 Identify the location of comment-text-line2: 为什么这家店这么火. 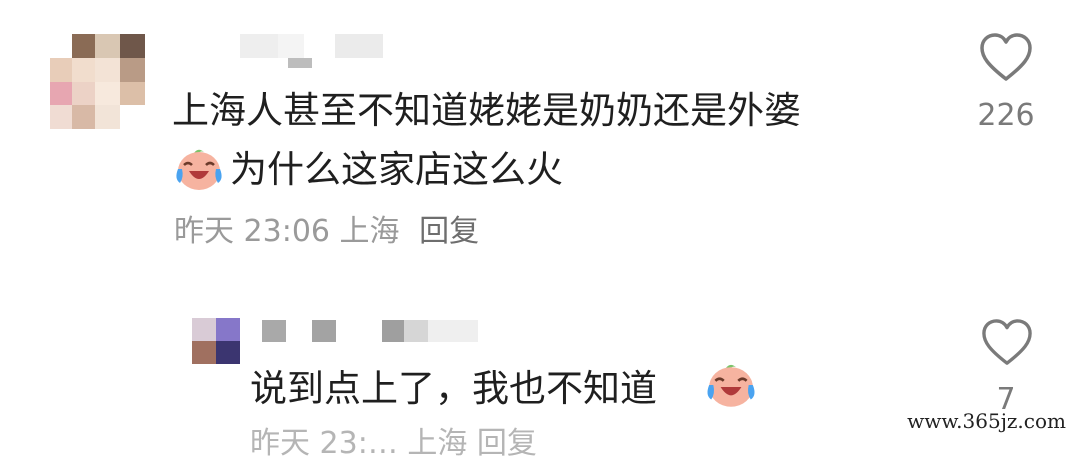
(396, 169).